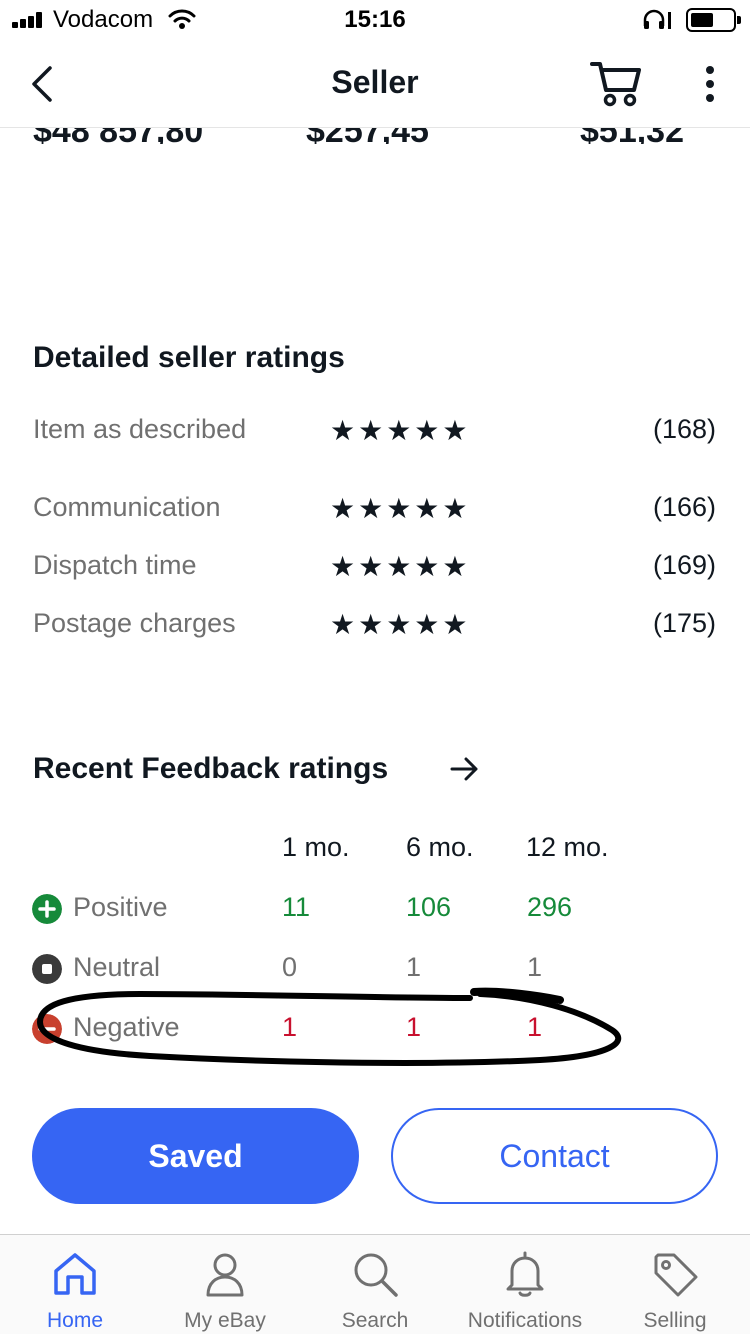 The height and width of the screenshot is (1334, 750). I want to click on dsr-label: Dispatch time, so click(115, 565).